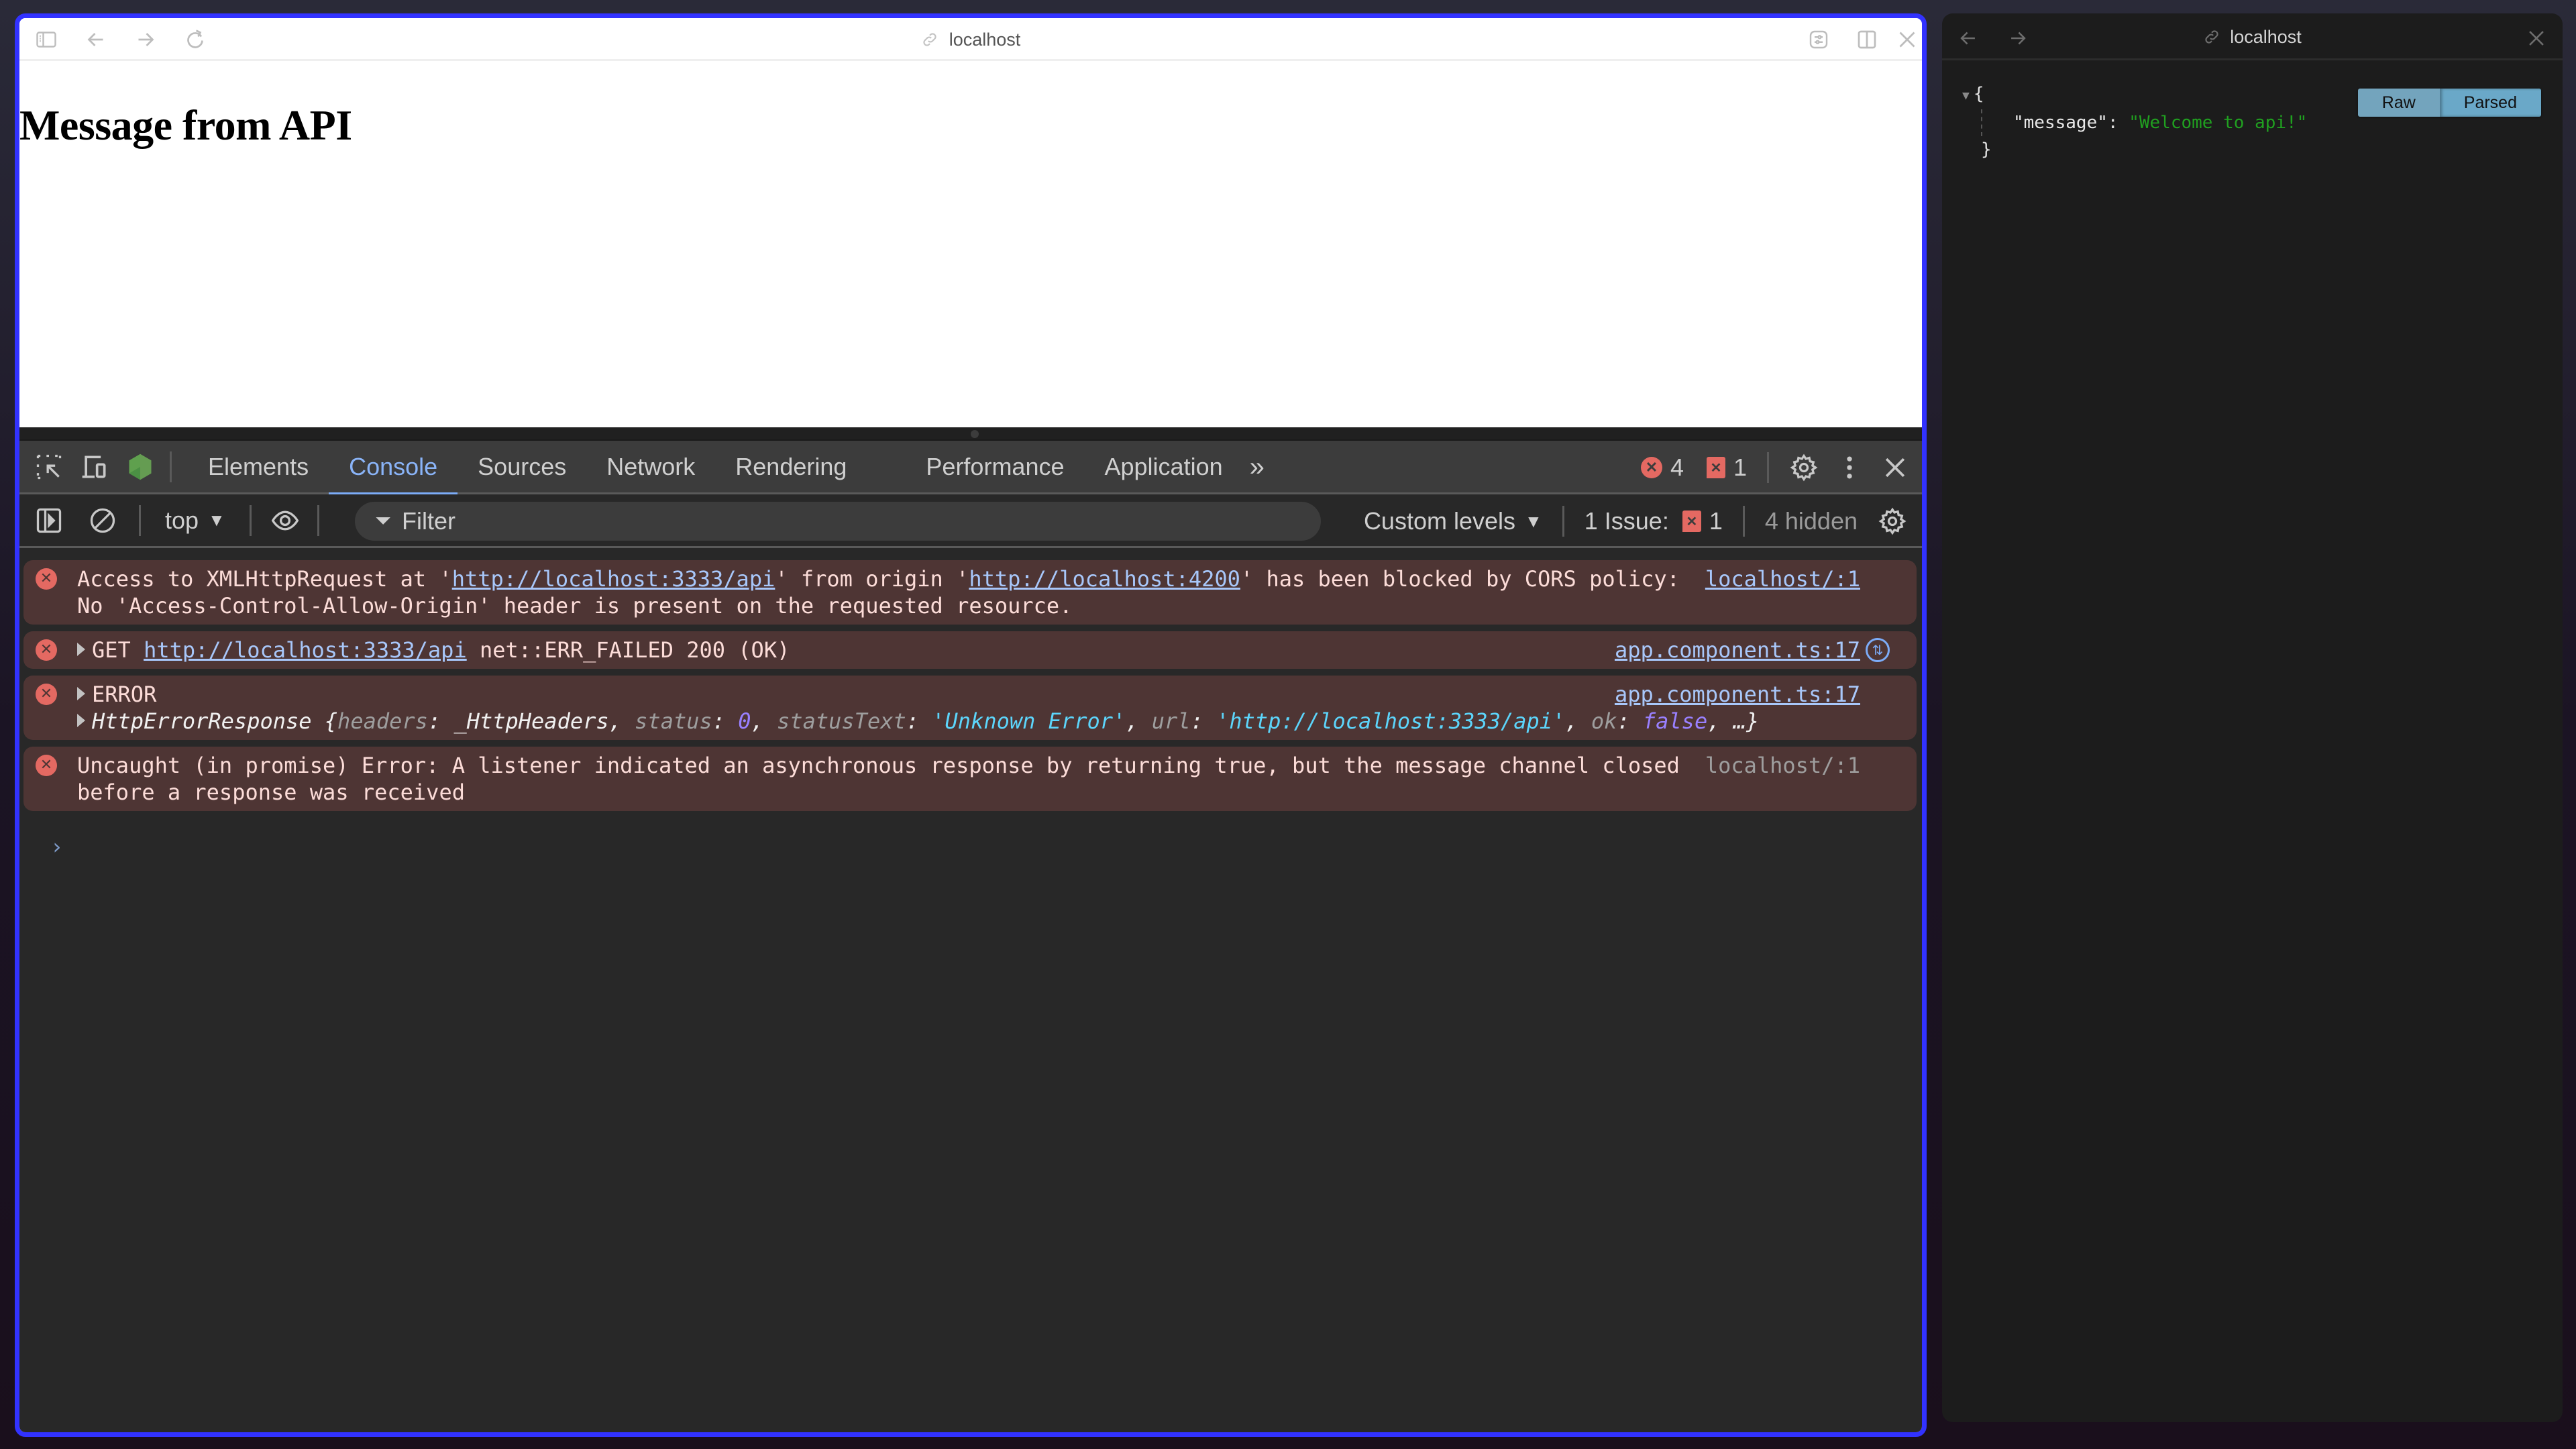 The image size is (2576, 1449). Describe the element at coordinates (46, 40) in the screenshot. I see `sidebar-icon` at that location.